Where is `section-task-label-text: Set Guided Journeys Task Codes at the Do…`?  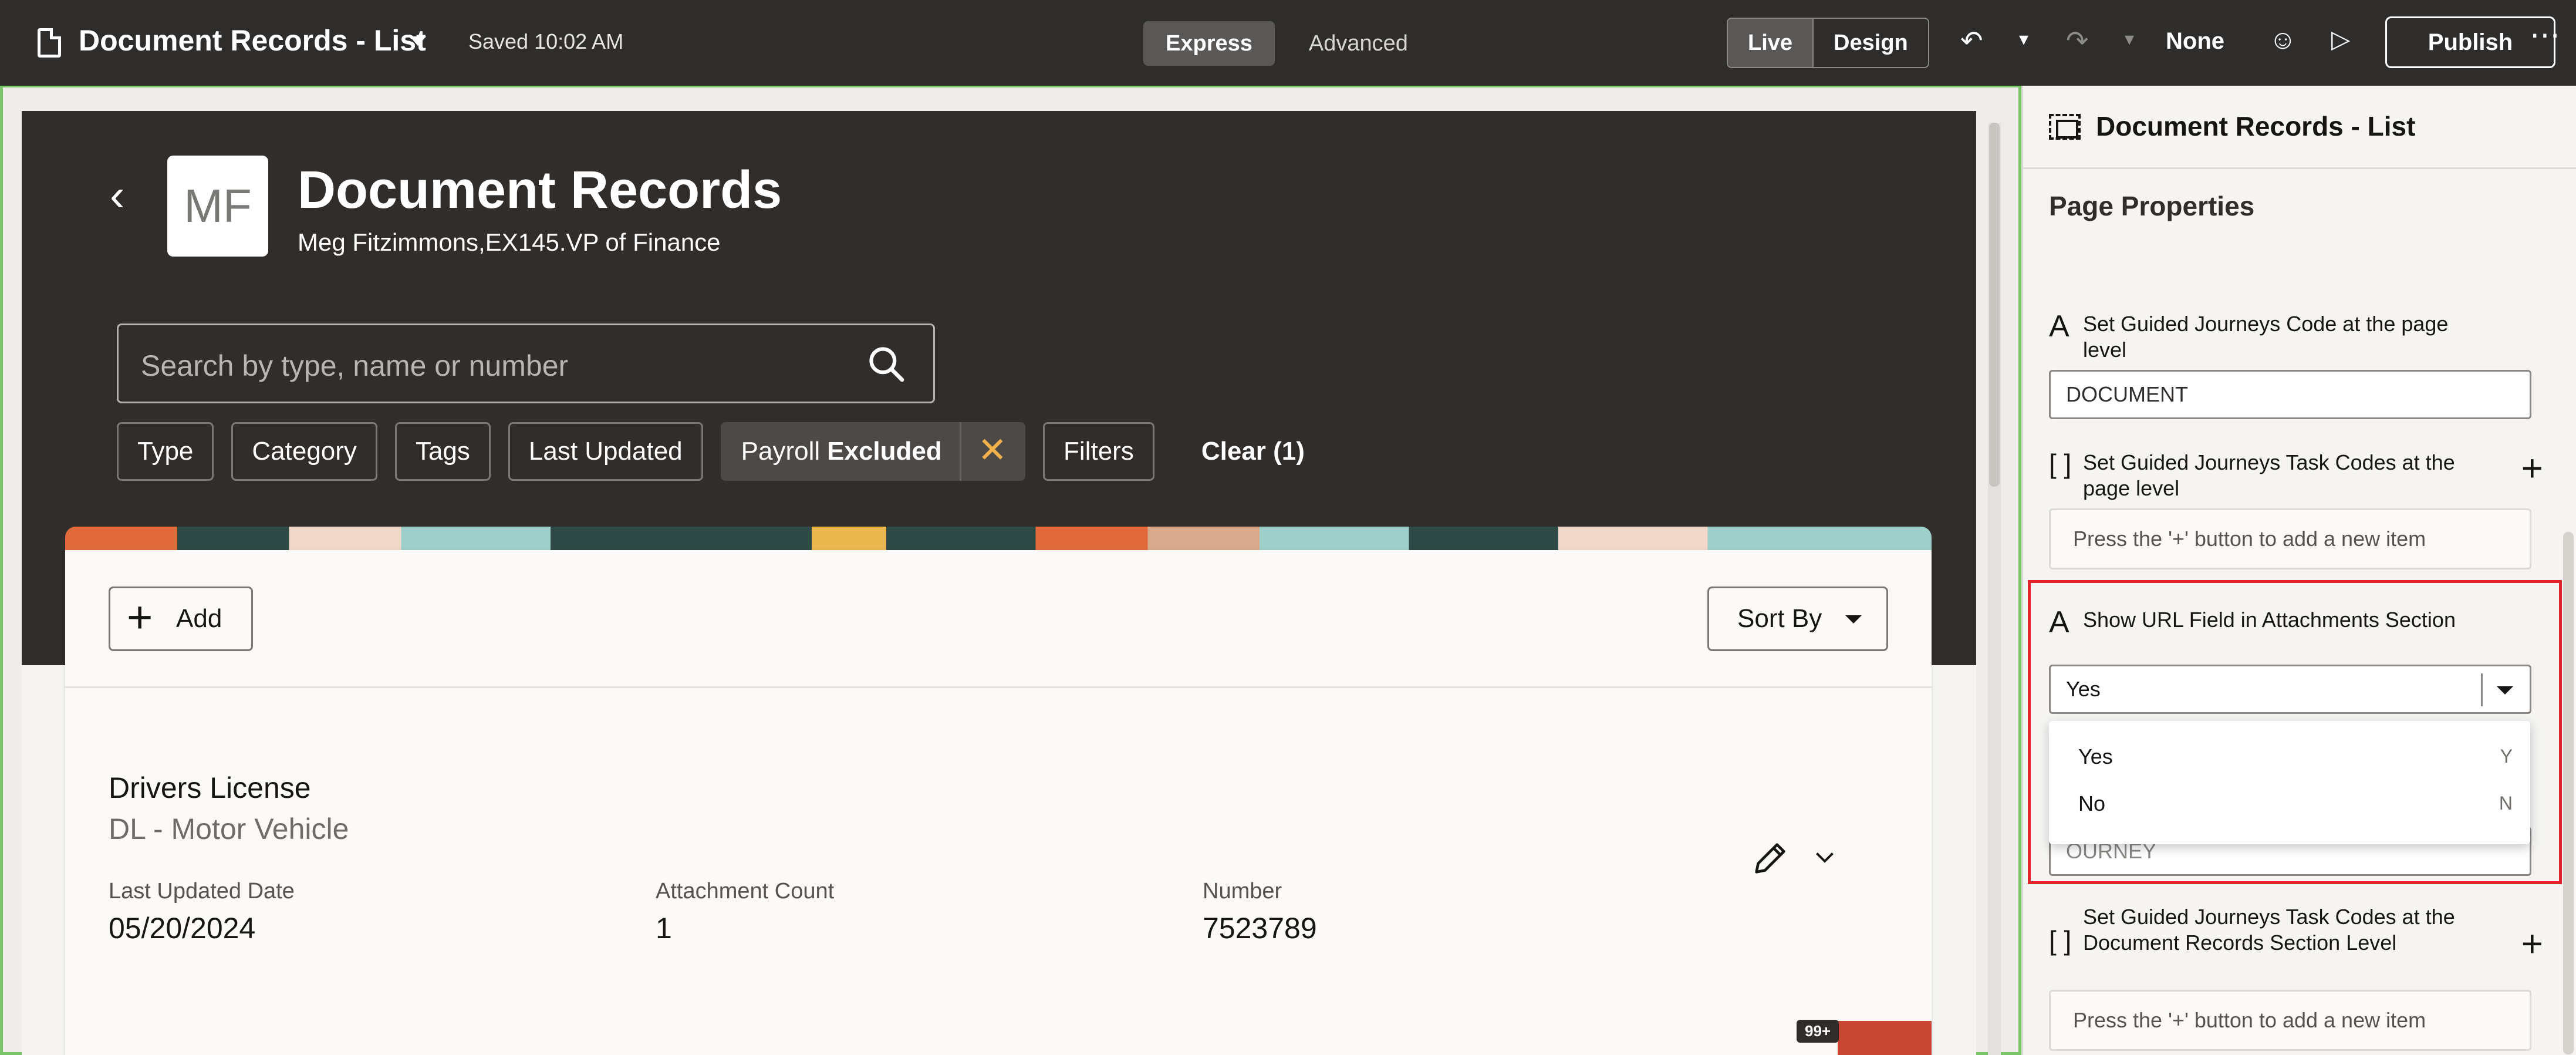 section-task-label-text: Set Guided Journeys Task Codes at the Do… is located at coordinates (2269, 930).